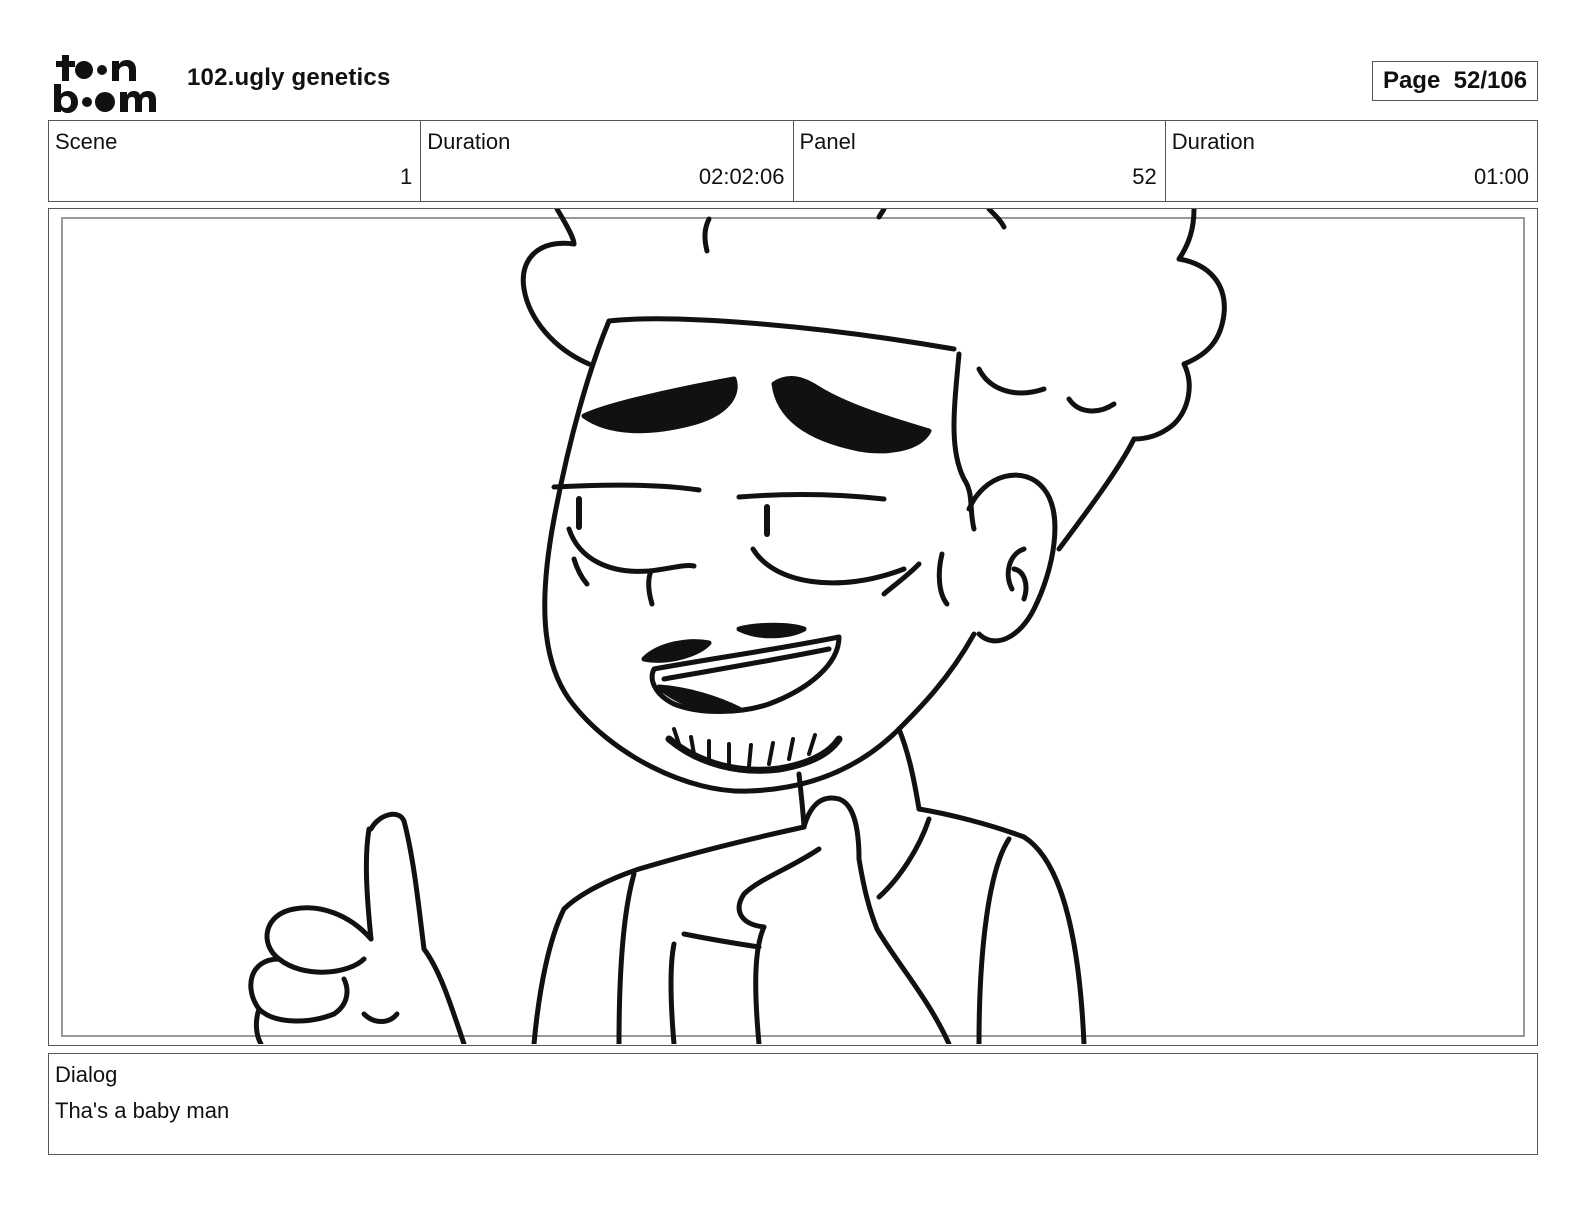 The width and height of the screenshot is (1584, 1224). I want to click on scene-value: 1, so click(406, 176).